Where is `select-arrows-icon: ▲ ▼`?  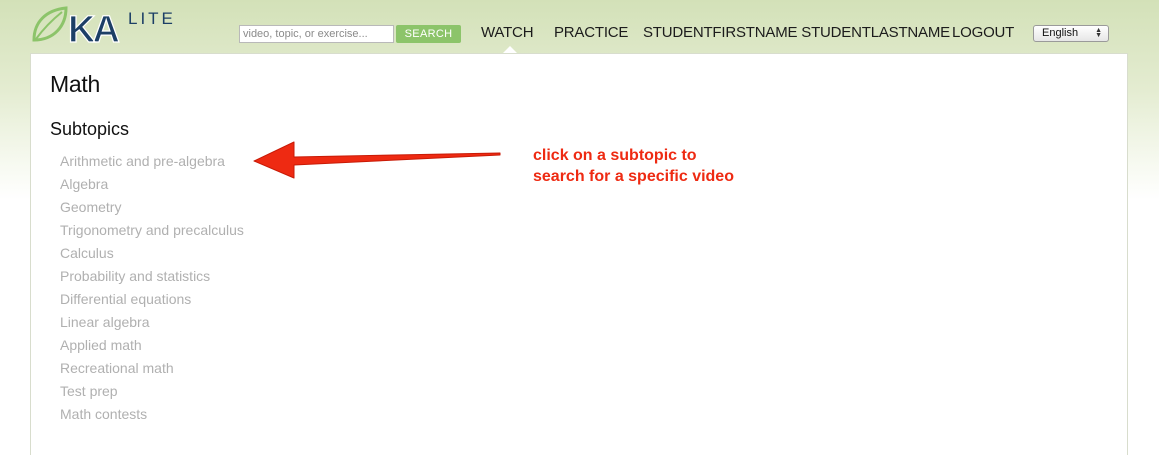
select-arrows-icon: ▲ ▼ is located at coordinates (1098, 33).